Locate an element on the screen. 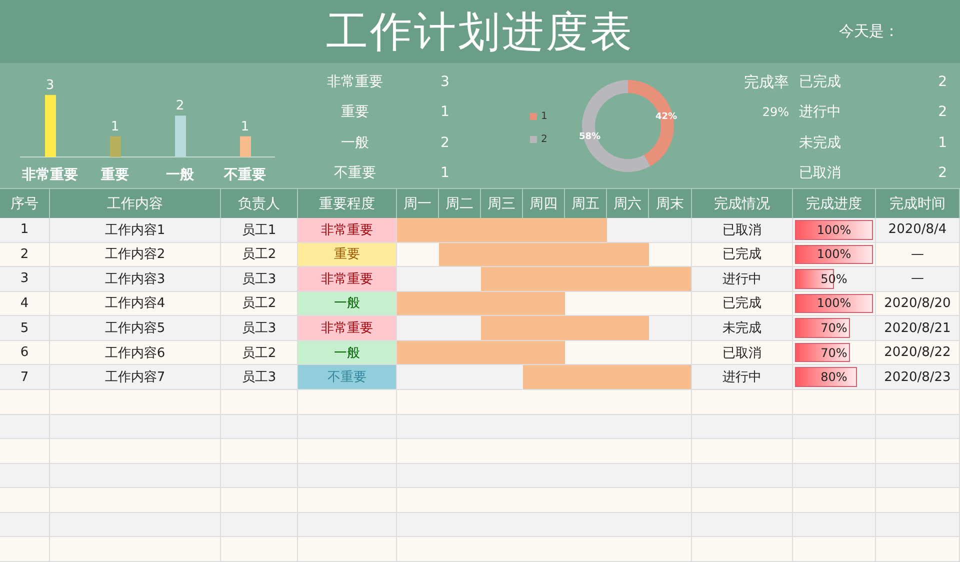 The height and width of the screenshot is (562, 960). table-cell: 工作内容5 is located at coordinates (135, 328).